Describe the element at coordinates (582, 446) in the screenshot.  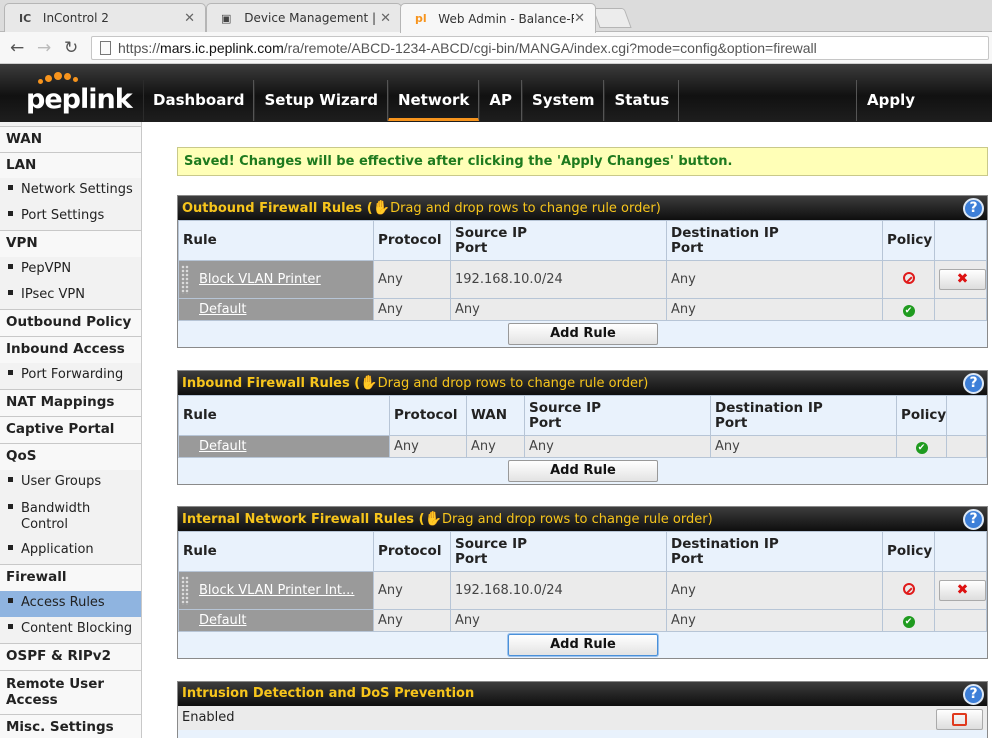
I see `table-row: Default Any Any Any Any ✔` at that location.